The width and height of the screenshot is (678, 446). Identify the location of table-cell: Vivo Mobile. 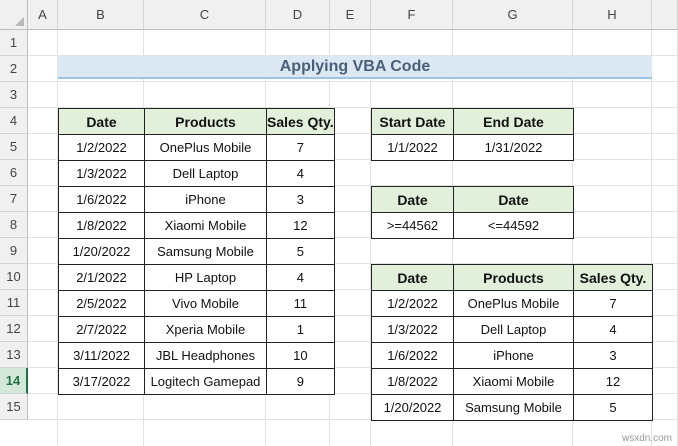
(205, 303).